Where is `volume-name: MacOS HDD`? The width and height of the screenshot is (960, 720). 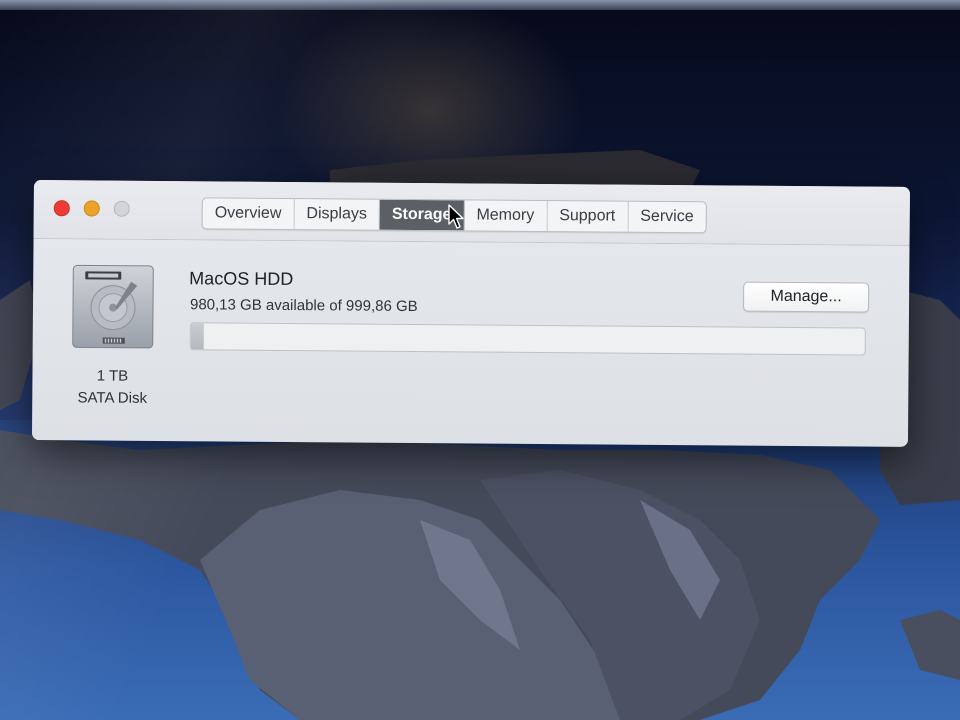 volume-name: MacOS HDD is located at coordinates (241, 279).